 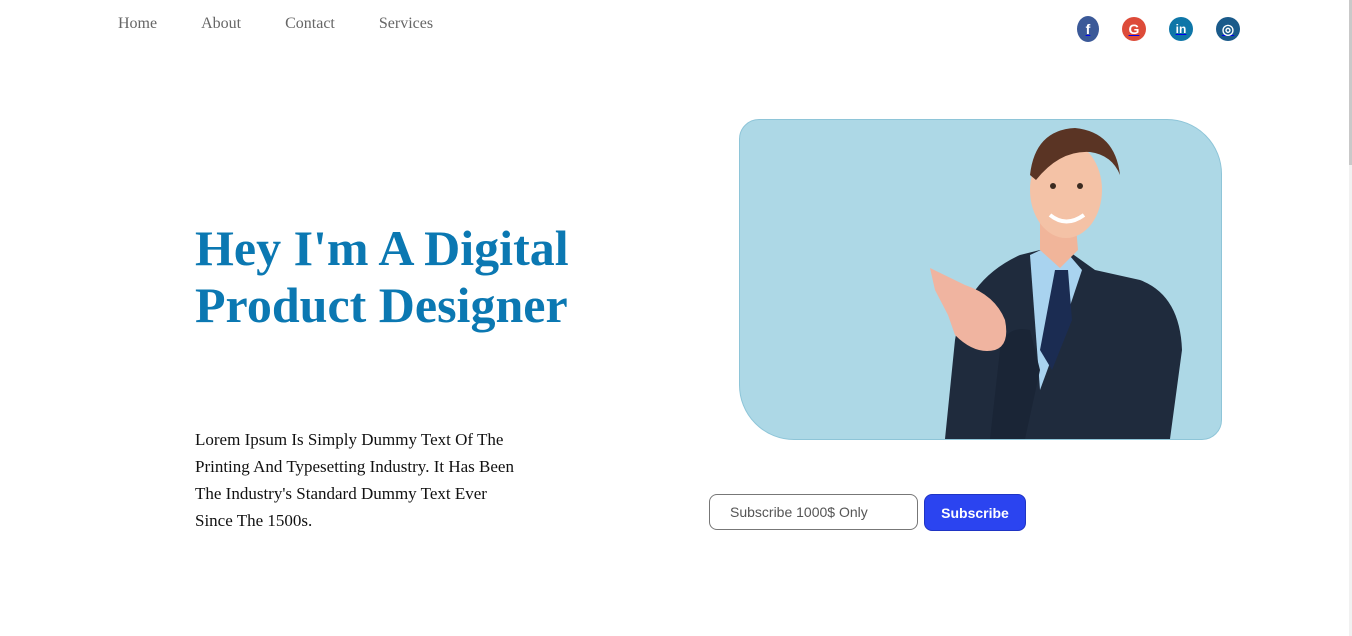 I want to click on nav-home-link: Home, so click(x=137, y=24).